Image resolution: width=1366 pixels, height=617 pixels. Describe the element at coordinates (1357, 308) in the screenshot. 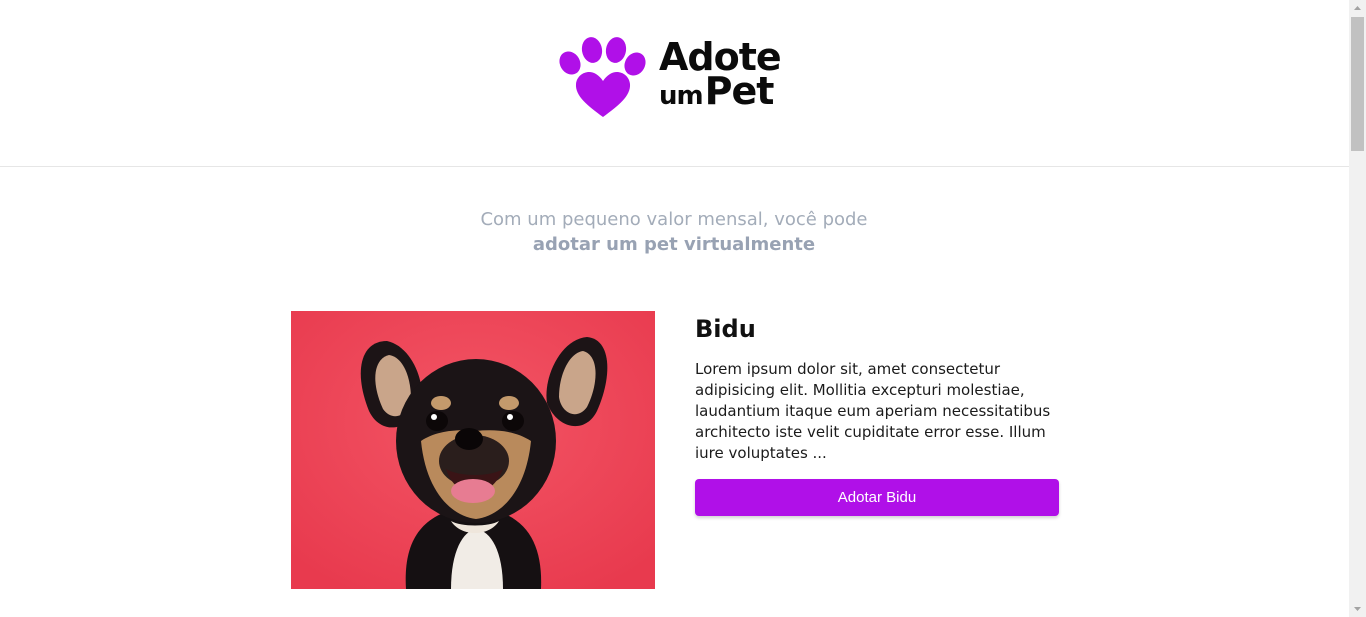

I see `vertical-scrollbar` at that location.